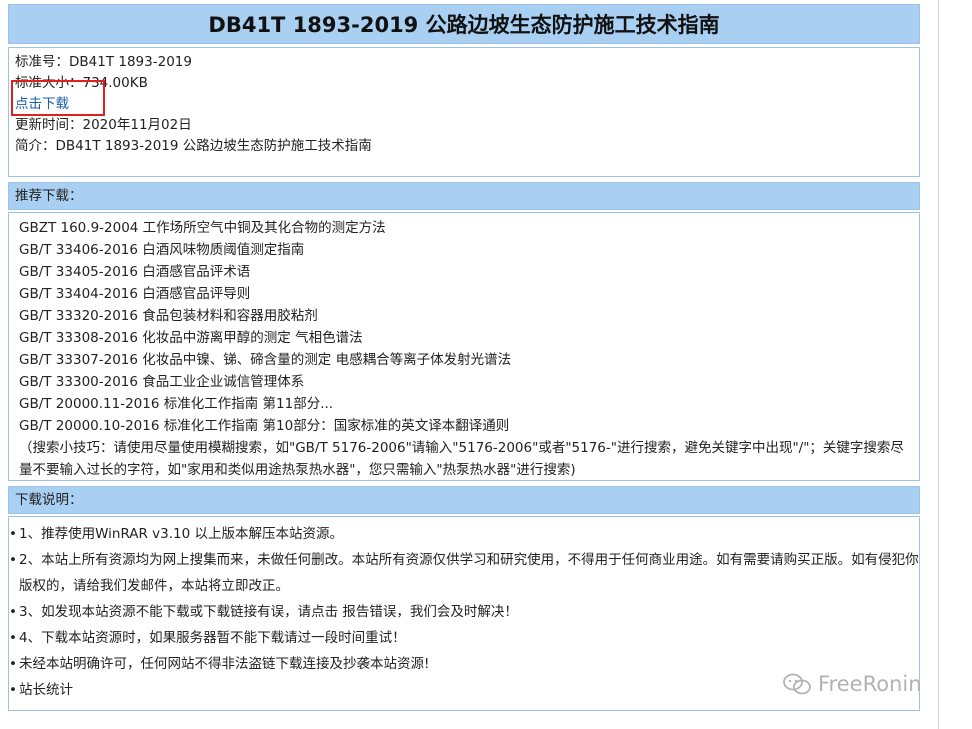  Describe the element at coordinates (465, 338) in the screenshot. I see `recommend-item: GB/T 33308-2016 化妆品中游离甲醇的测定 气相色谱法` at that location.